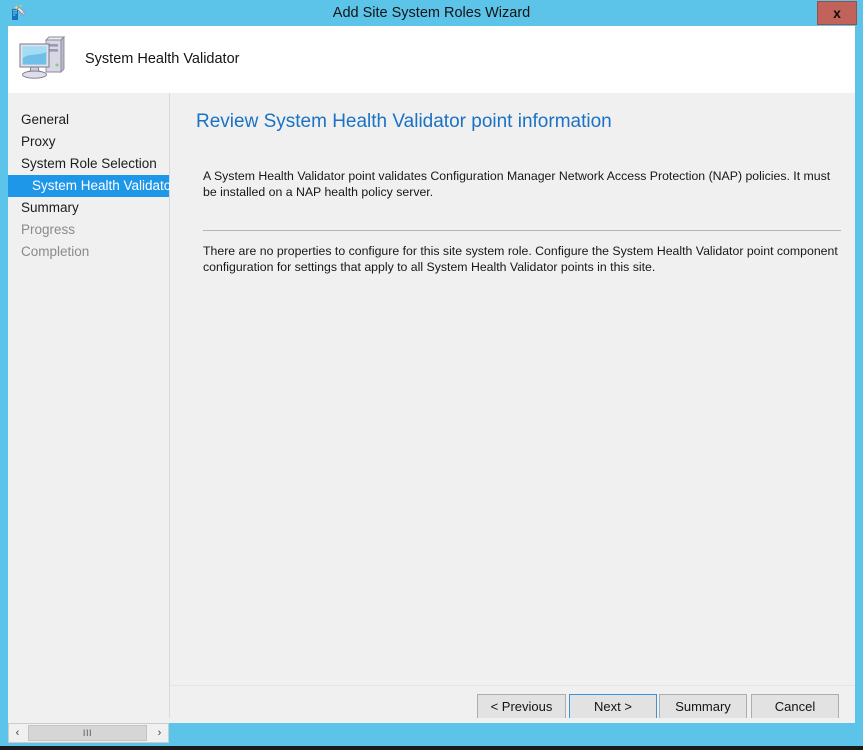 The height and width of the screenshot is (750, 863). I want to click on previous-button: < Previous, so click(521, 706).